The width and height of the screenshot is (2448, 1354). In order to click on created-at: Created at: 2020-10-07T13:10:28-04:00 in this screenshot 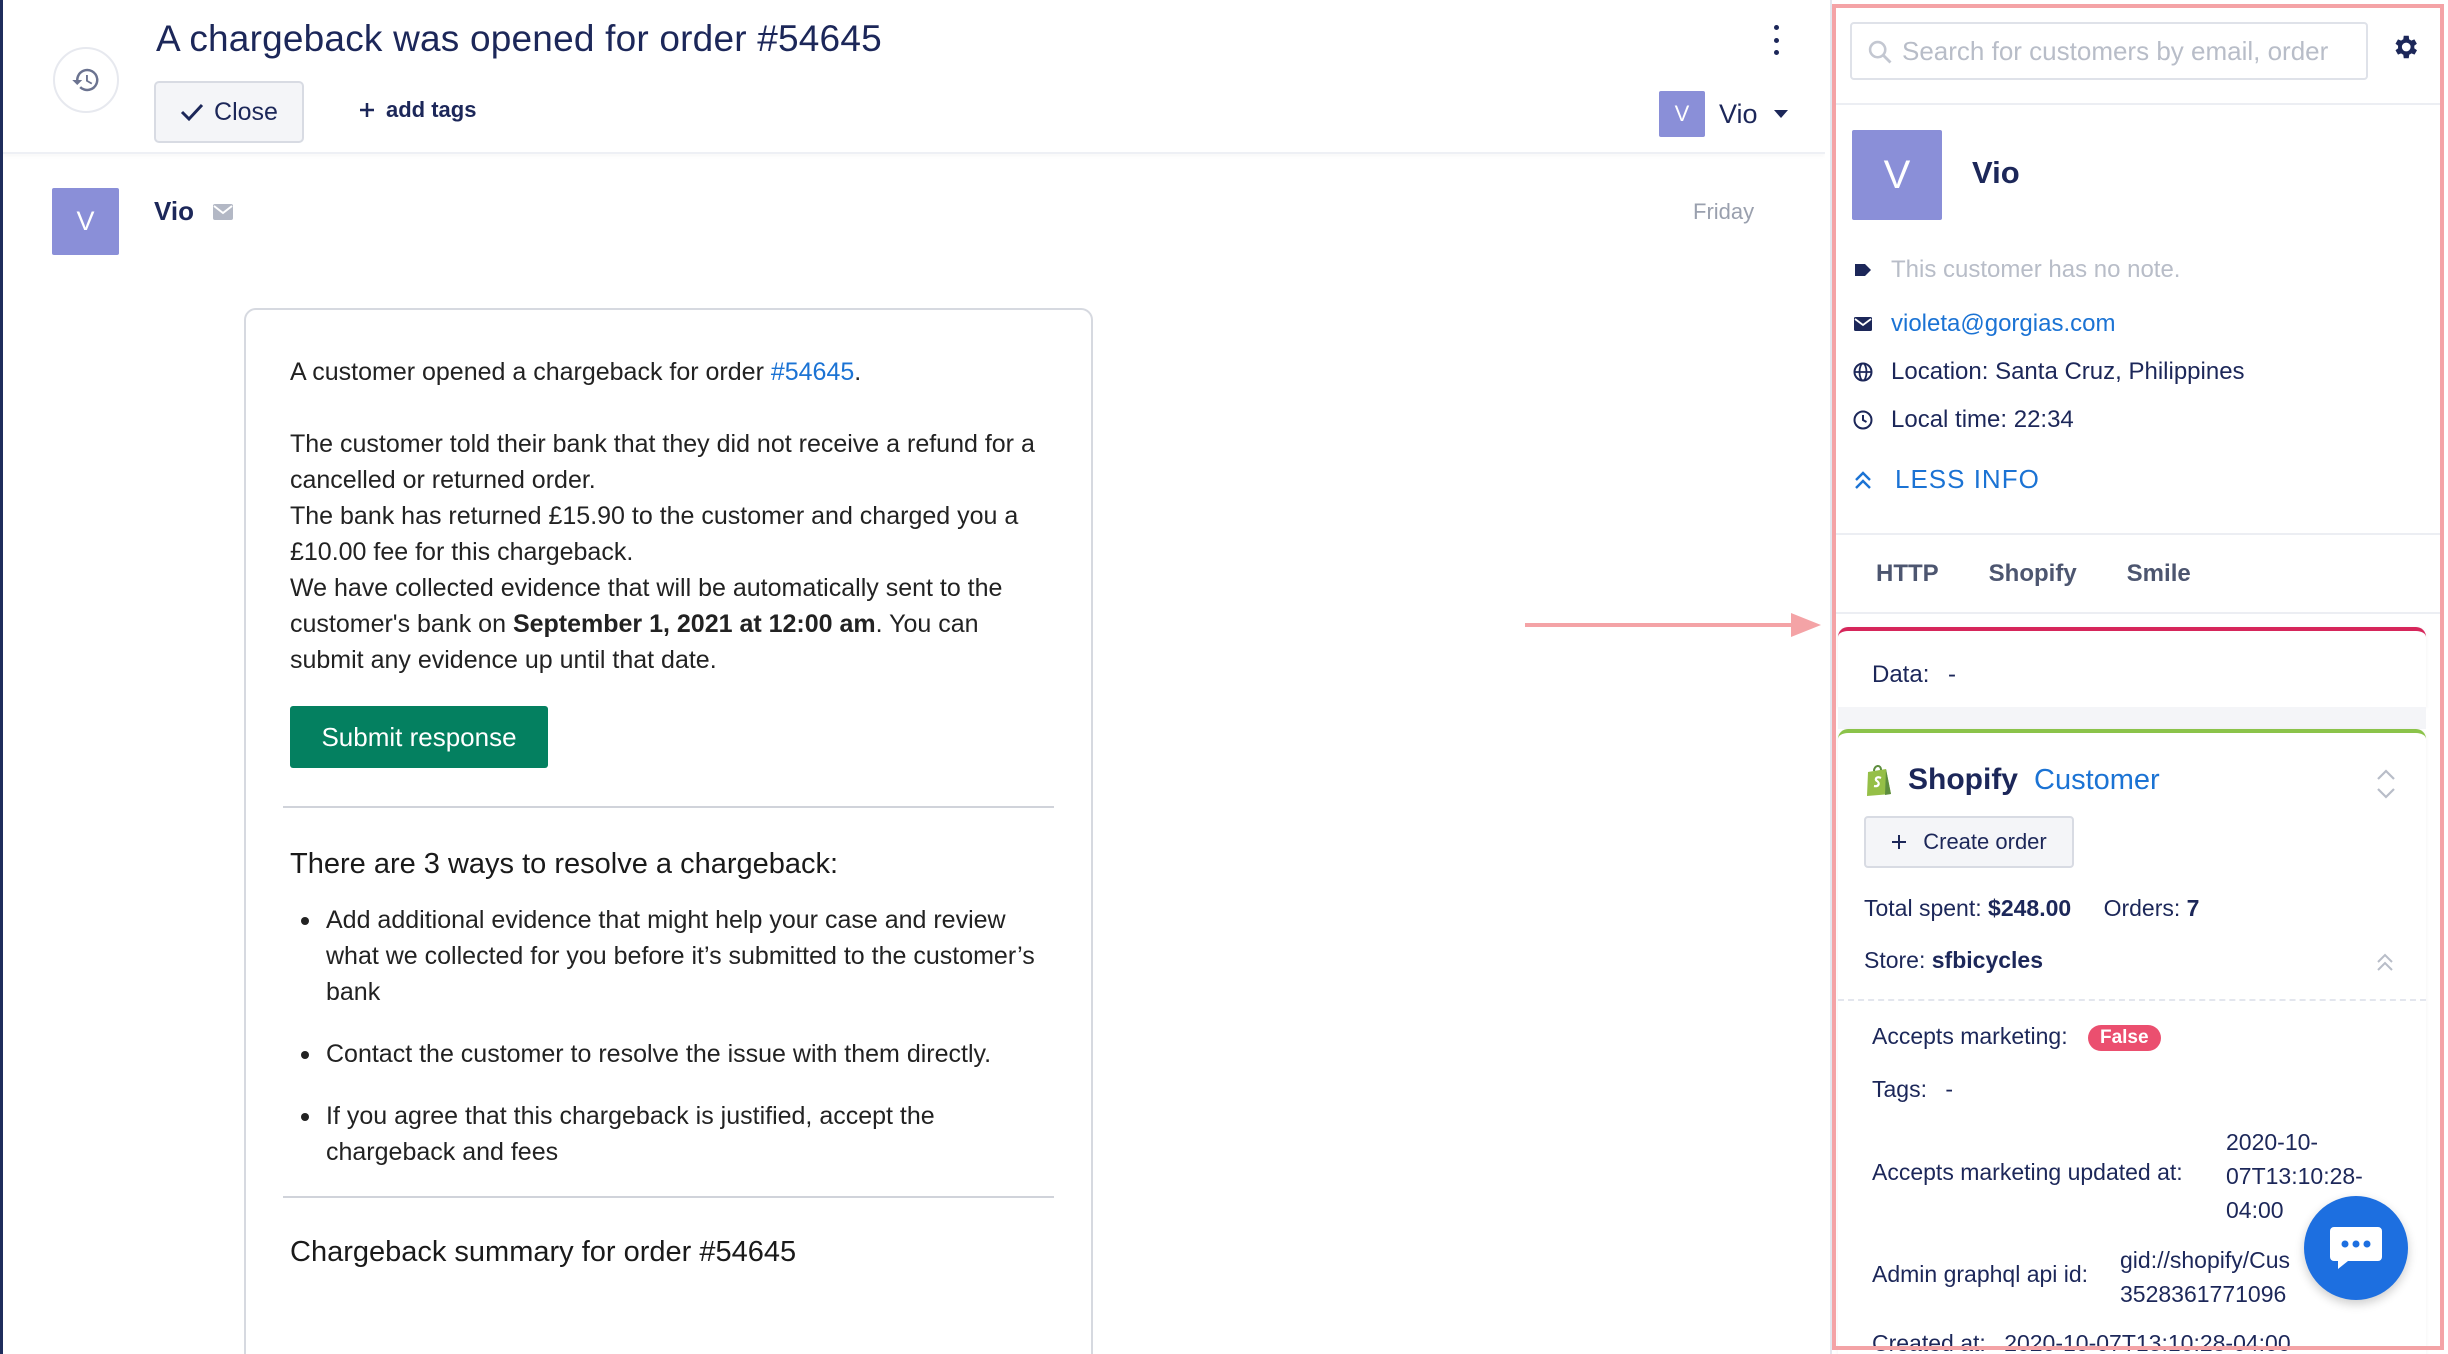, I will do `click(2081, 1342)`.